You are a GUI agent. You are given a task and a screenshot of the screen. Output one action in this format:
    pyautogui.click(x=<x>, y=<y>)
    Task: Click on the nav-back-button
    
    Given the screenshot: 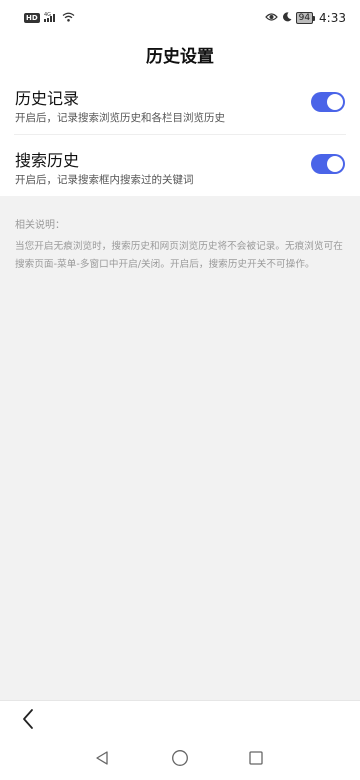 What is the action you would take?
    pyautogui.click(x=102, y=760)
    